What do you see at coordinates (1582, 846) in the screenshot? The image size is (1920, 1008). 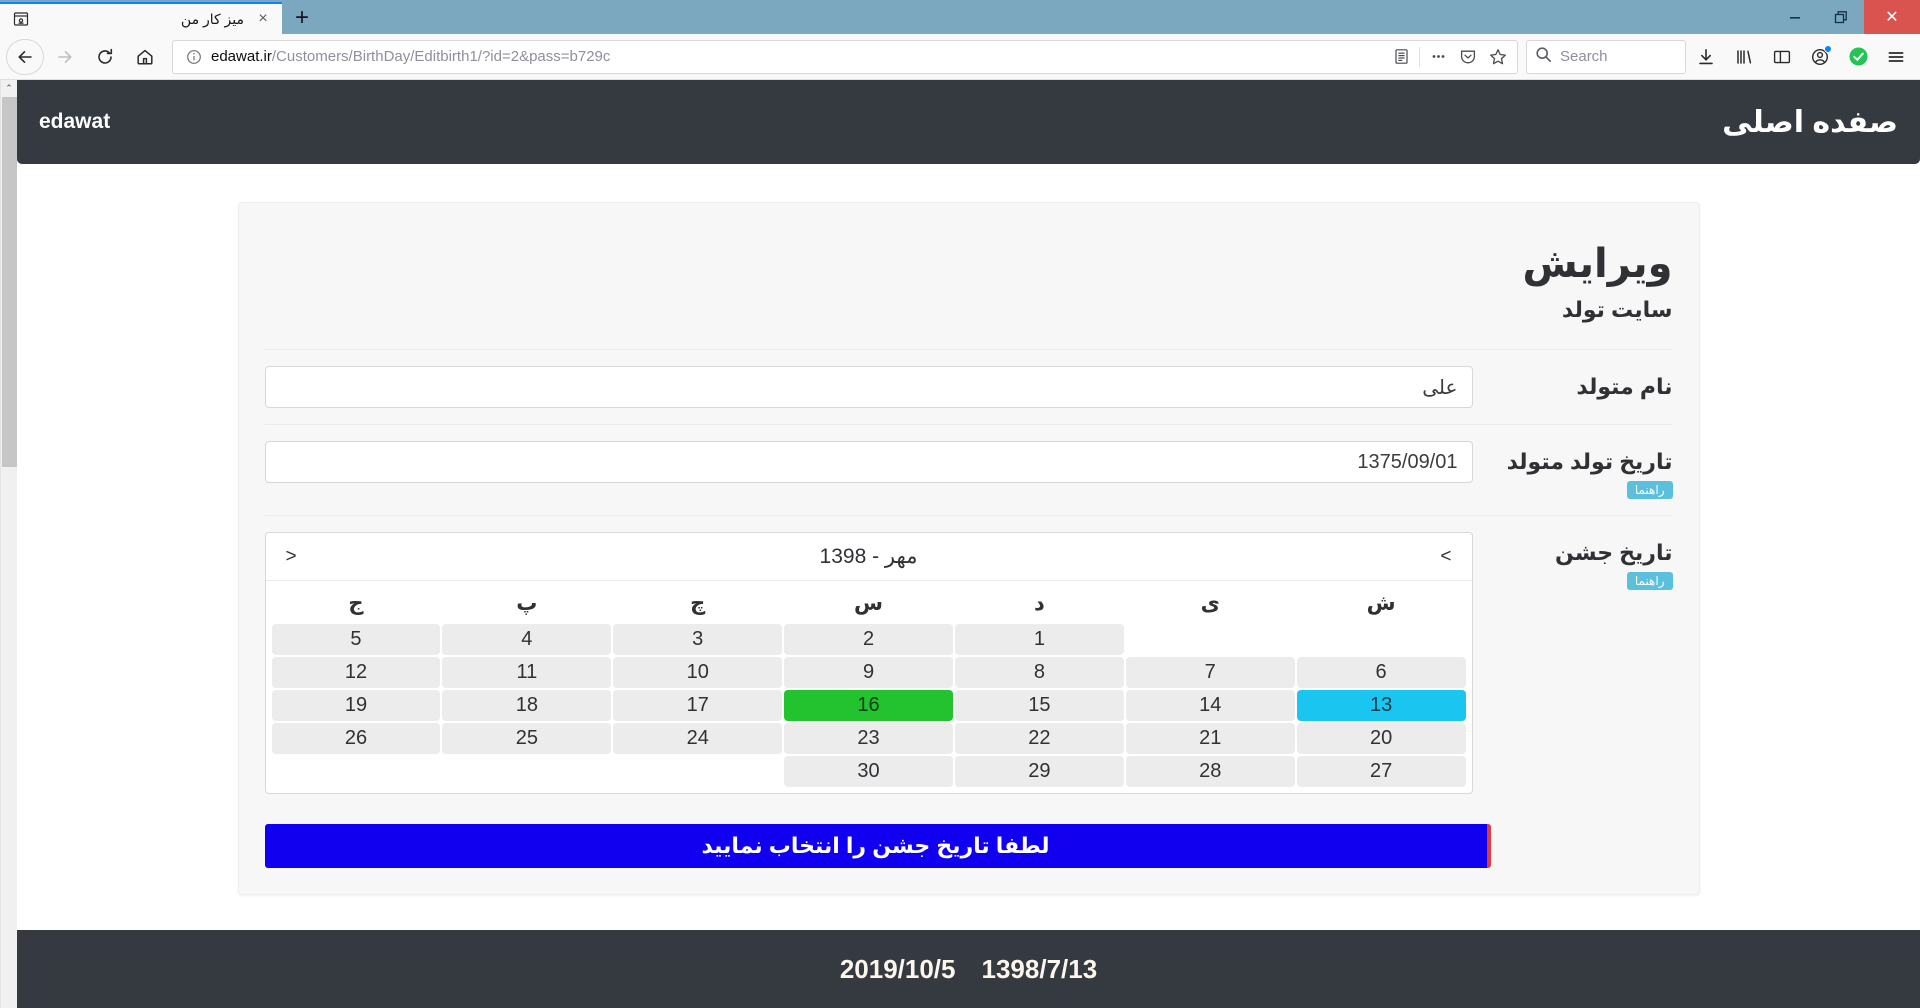 I see `alert-spacer` at bounding box center [1582, 846].